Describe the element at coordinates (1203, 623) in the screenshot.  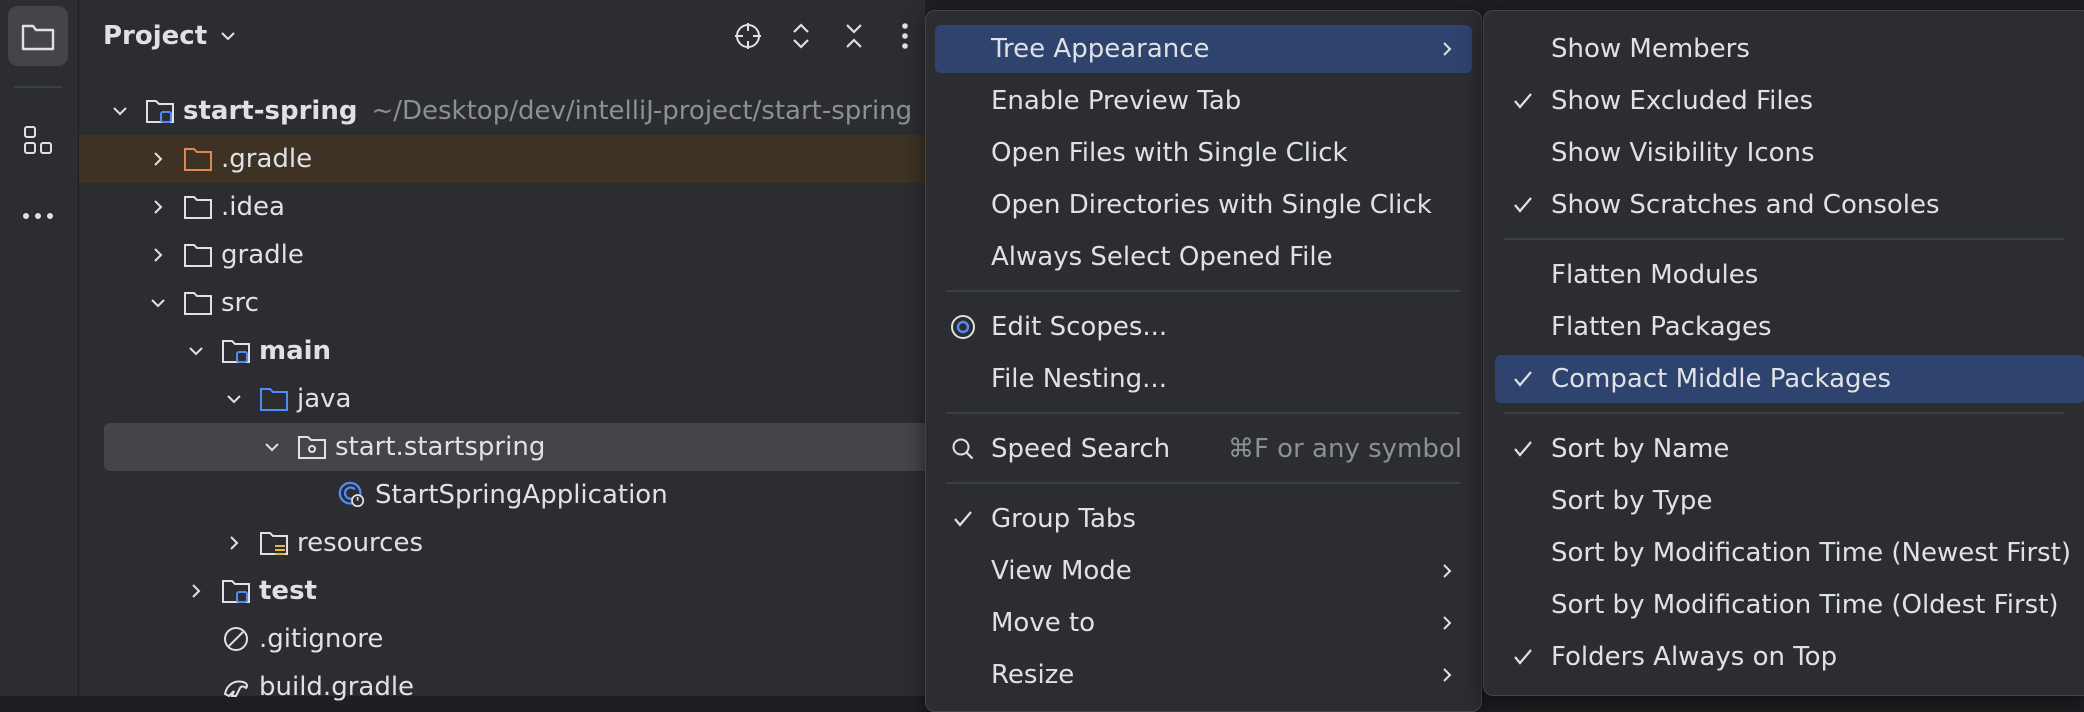
I see `menu-item-move-to: Move to` at that location.